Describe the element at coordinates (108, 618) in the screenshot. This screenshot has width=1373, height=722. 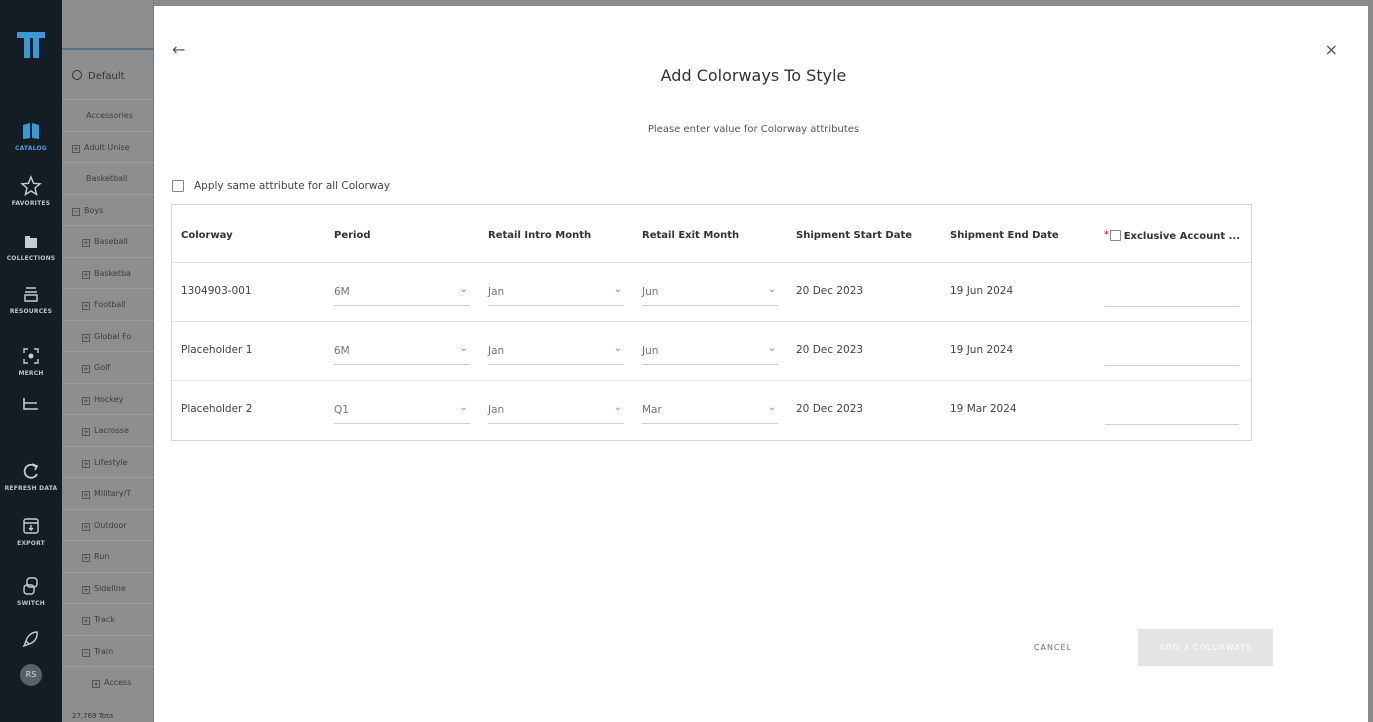
I see `tree-row: + Track` at that location.